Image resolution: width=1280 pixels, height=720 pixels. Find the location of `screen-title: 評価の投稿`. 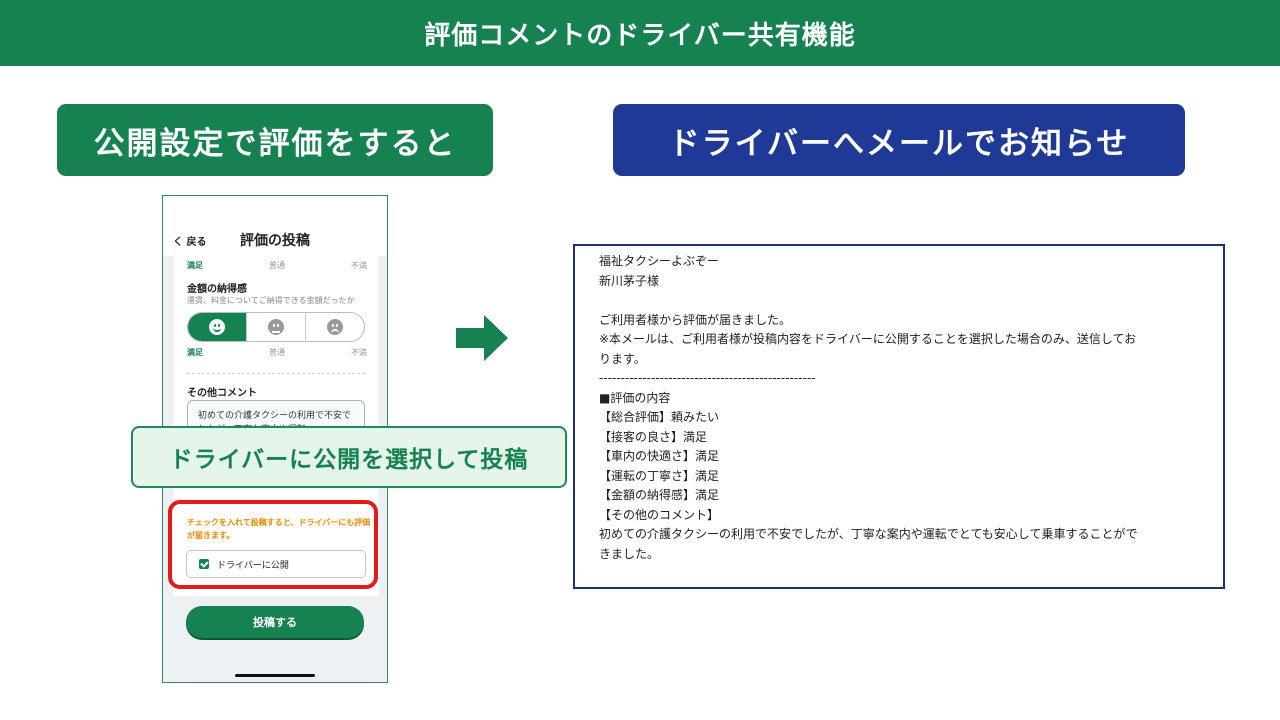

screen-title: 評価の投稿 is located at coordinates (275, 241).